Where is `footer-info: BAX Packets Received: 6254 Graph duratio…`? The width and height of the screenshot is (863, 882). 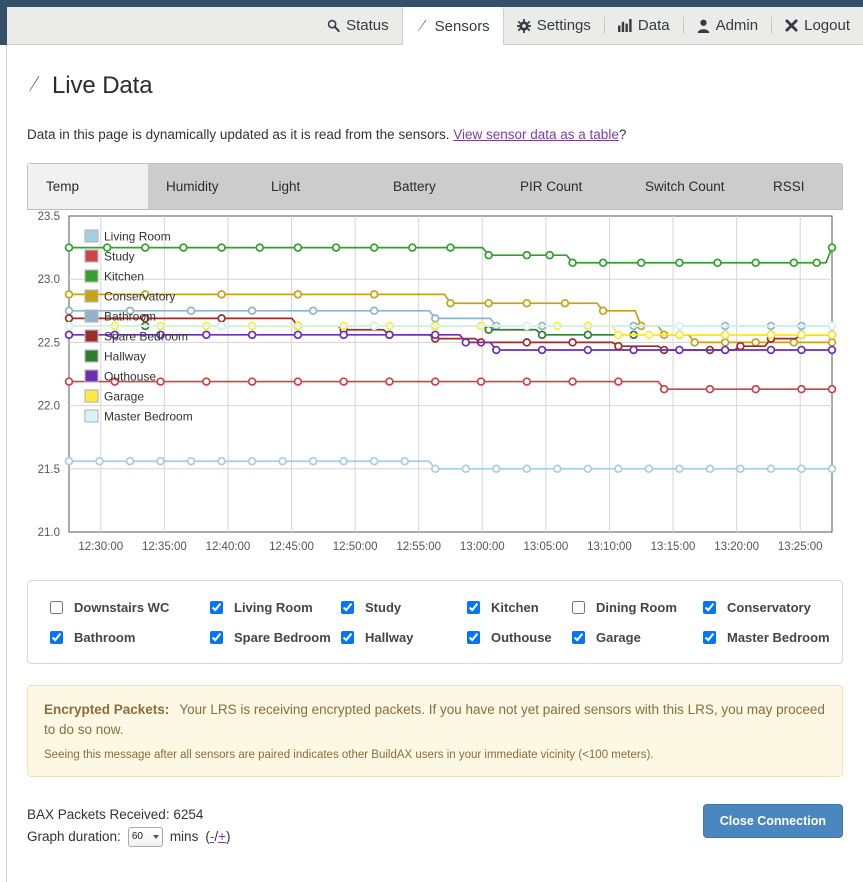 footer-info: BAX Packets Received: 6254 Graph duratio… is located at coordinates (128, 826).